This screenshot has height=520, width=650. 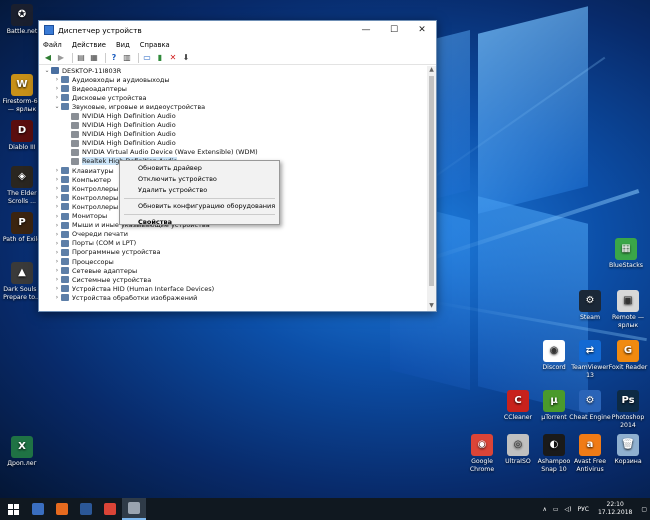 I want to click on tree-item: › Дисковые устройства, so click(x=235, y=97).